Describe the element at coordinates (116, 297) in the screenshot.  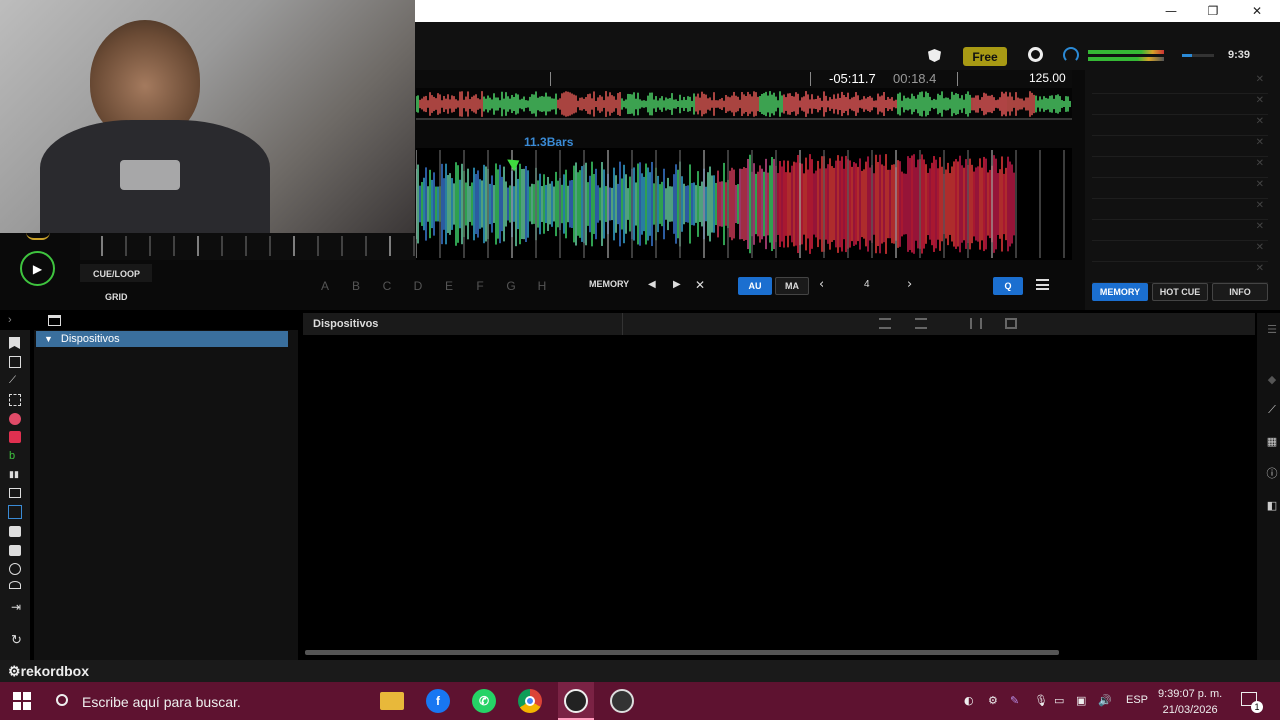
I see `grid-tab: GRID` at that location.